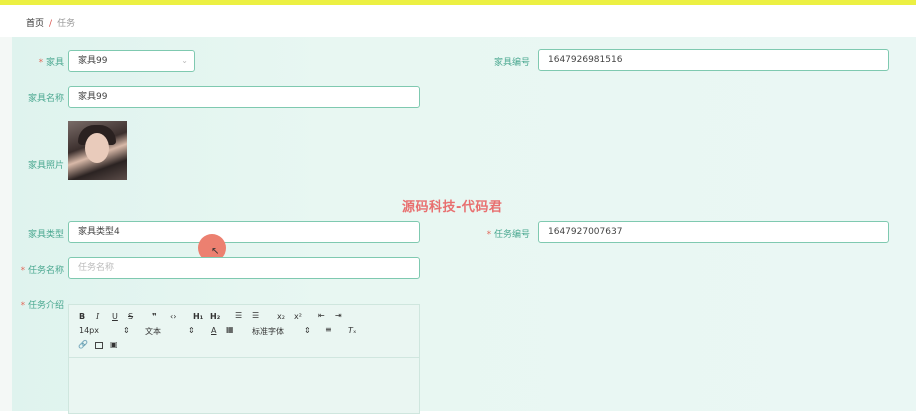 This screenshot has height=414, width=916. What do you see at coordinates (238, 315) in the screenshot?
I see `ordered-list-icon: ☰` at bounding box center [238, 315].